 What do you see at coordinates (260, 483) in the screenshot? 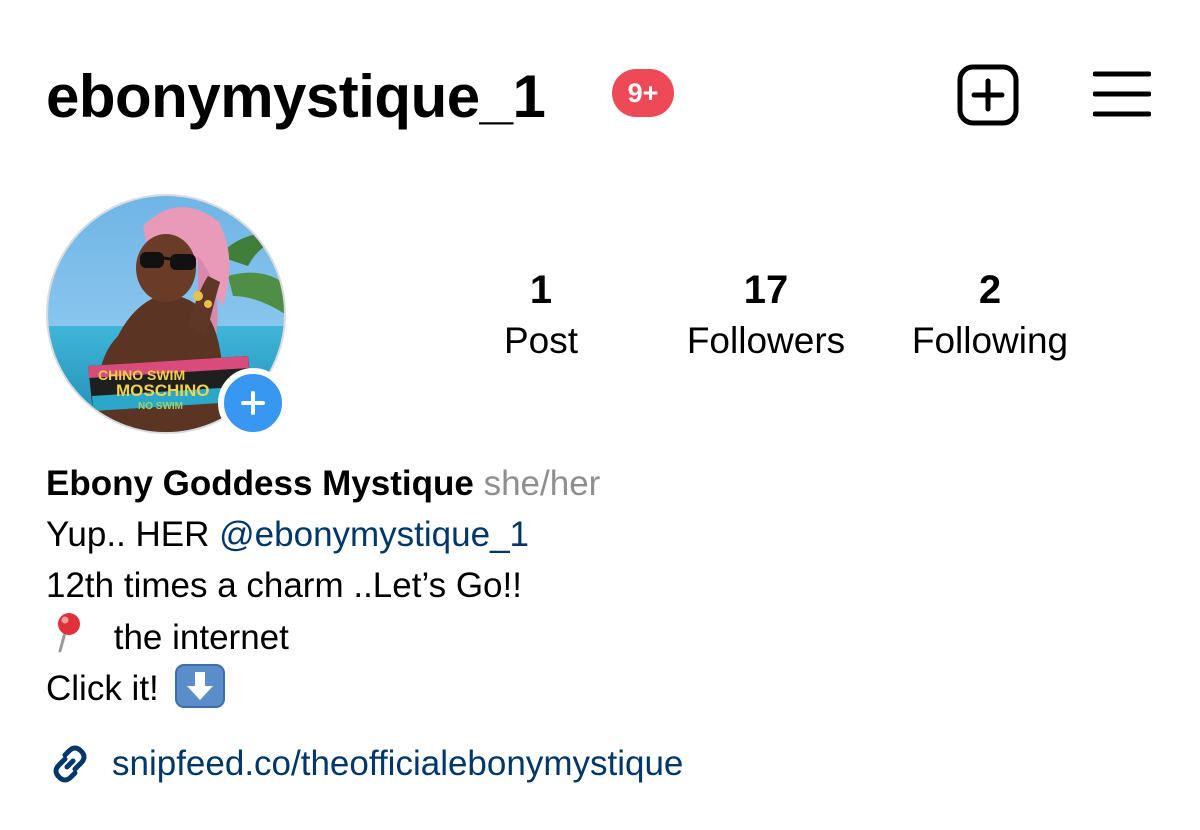
I see `display-name: Ebony Goddess Mystique` at bounding box center [260, 483].